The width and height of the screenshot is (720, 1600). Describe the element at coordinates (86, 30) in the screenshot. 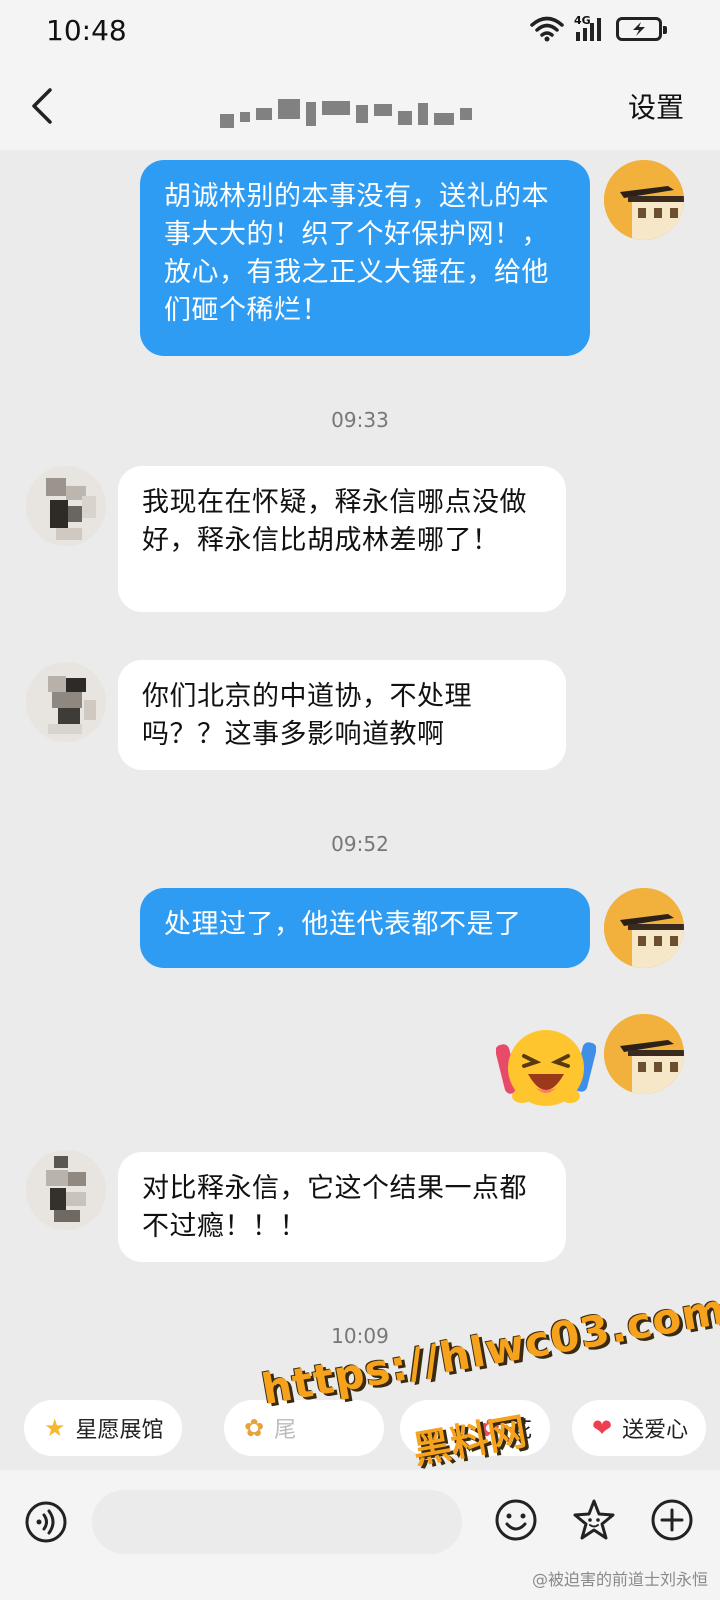

I see `status-time: 10:48` at that location.